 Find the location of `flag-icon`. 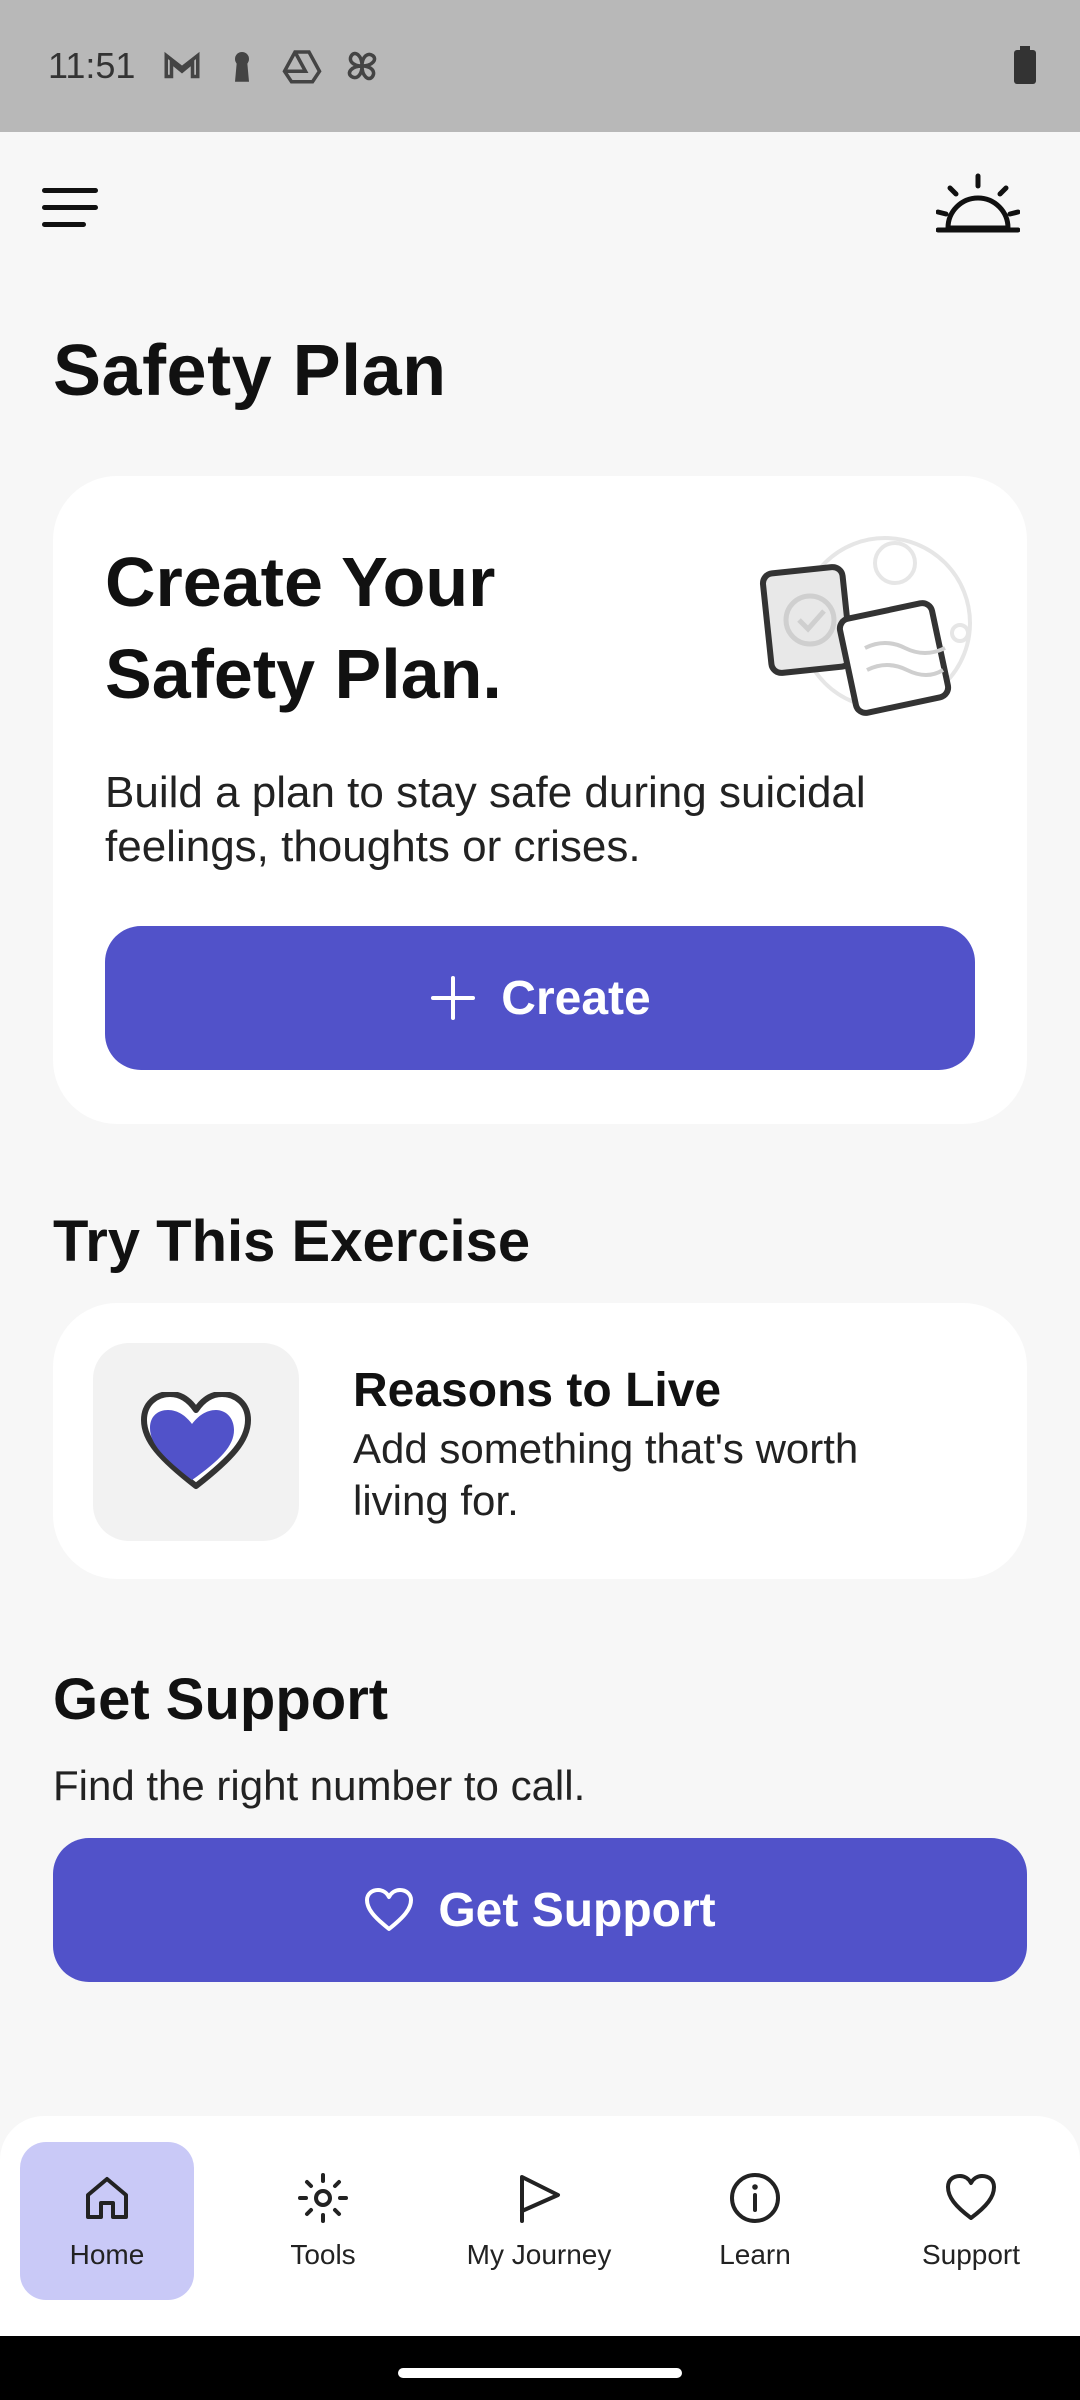

flag-icon is located at coordinates (540, 2199).